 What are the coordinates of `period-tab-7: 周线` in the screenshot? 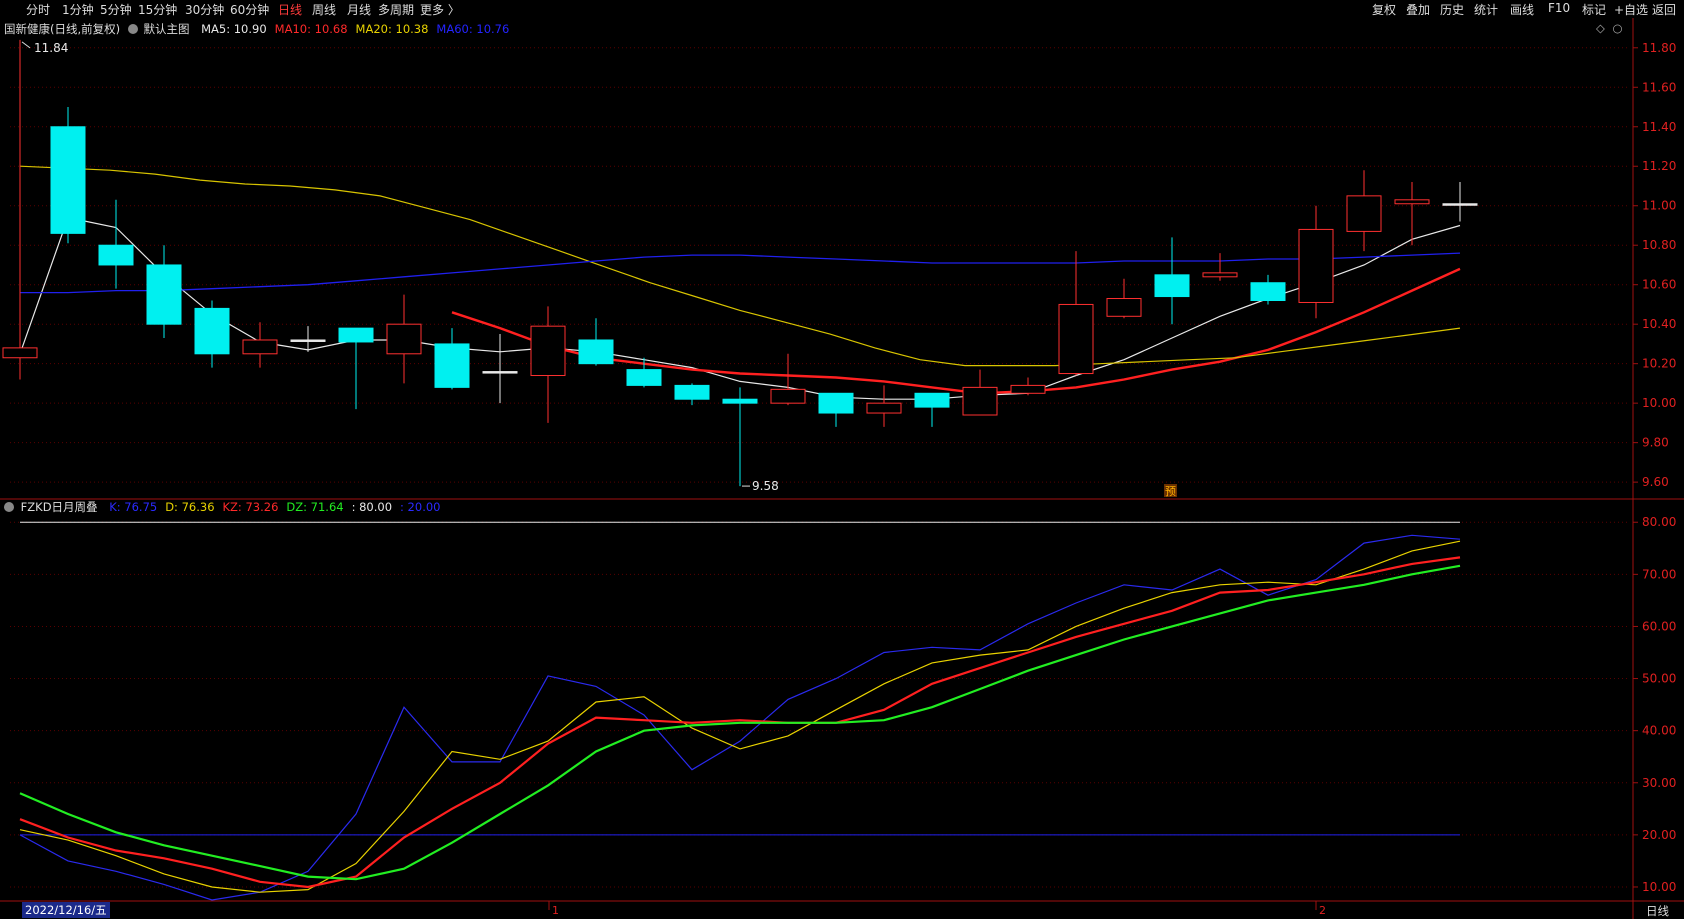 It's located at (324, 9).